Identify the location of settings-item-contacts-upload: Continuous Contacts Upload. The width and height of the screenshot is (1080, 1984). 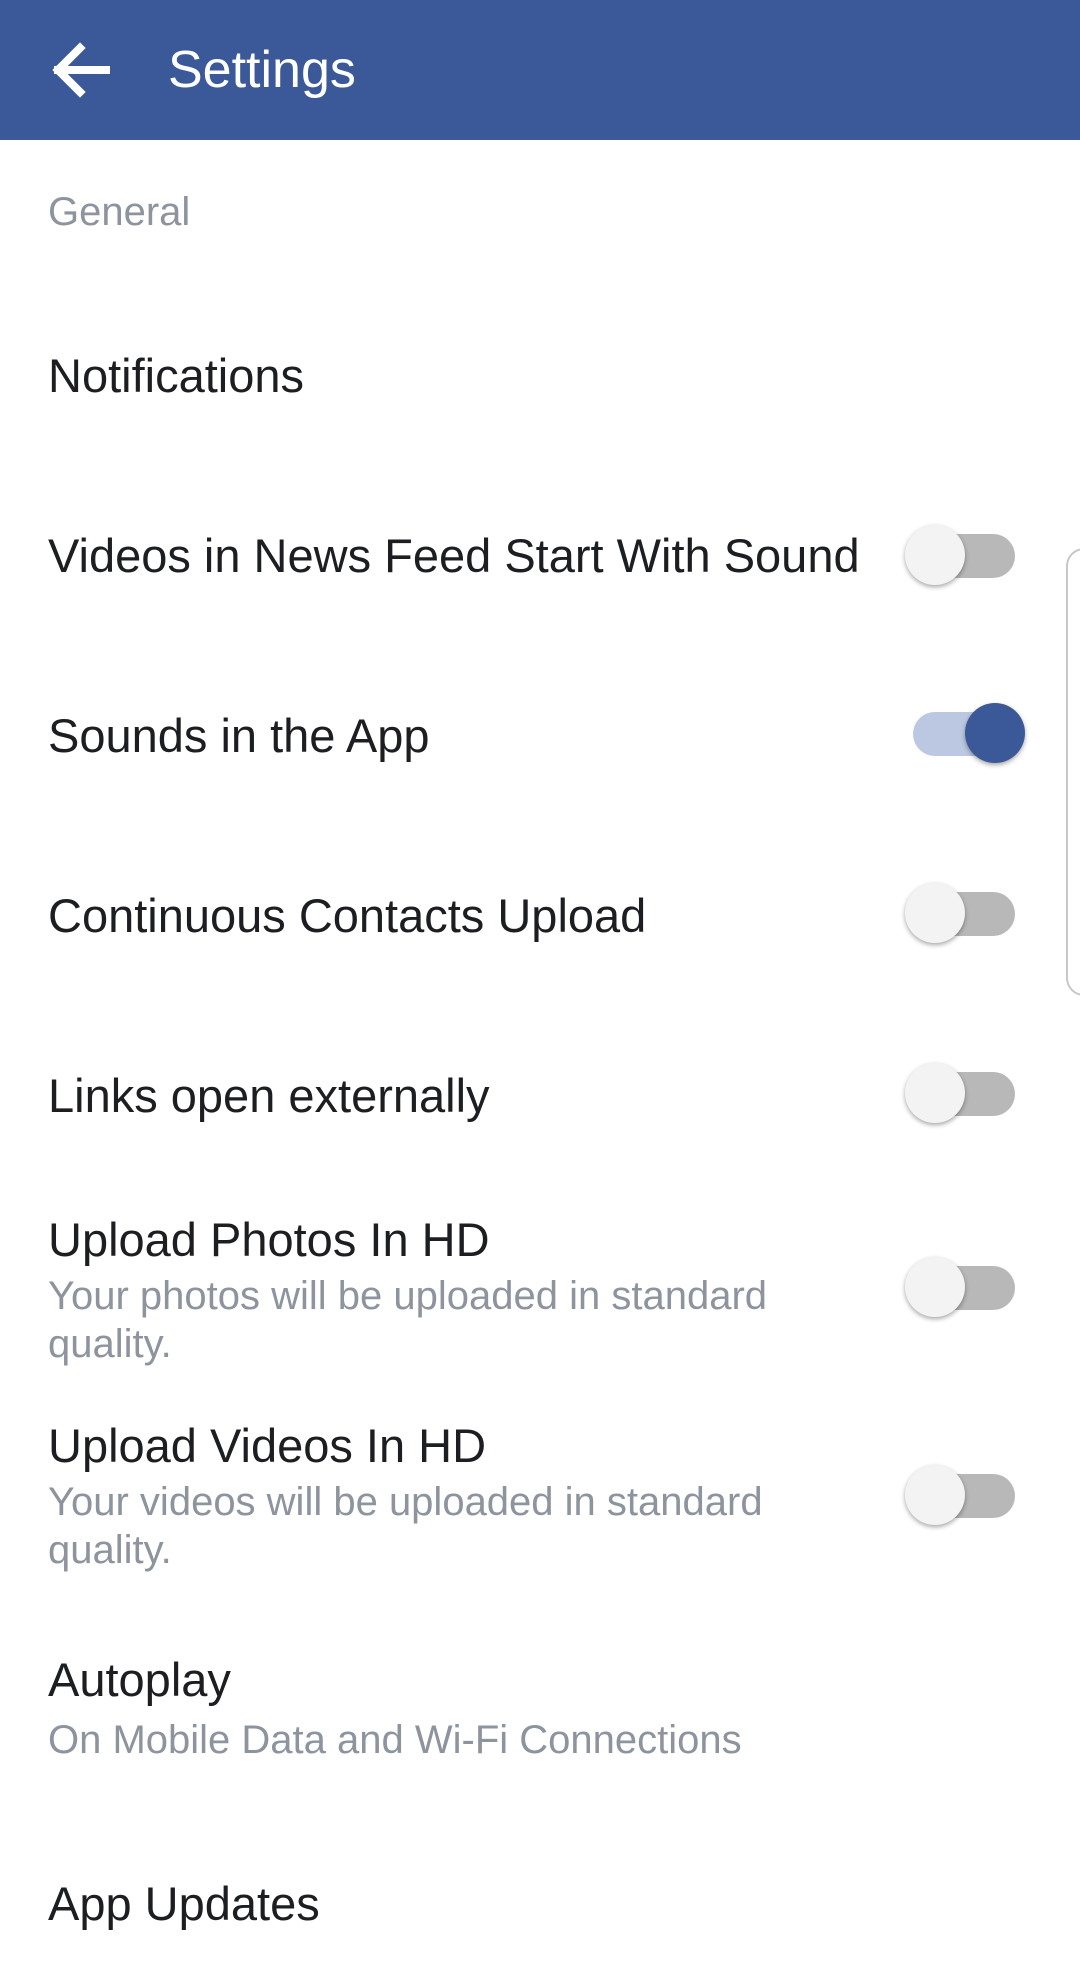
(540, 915).